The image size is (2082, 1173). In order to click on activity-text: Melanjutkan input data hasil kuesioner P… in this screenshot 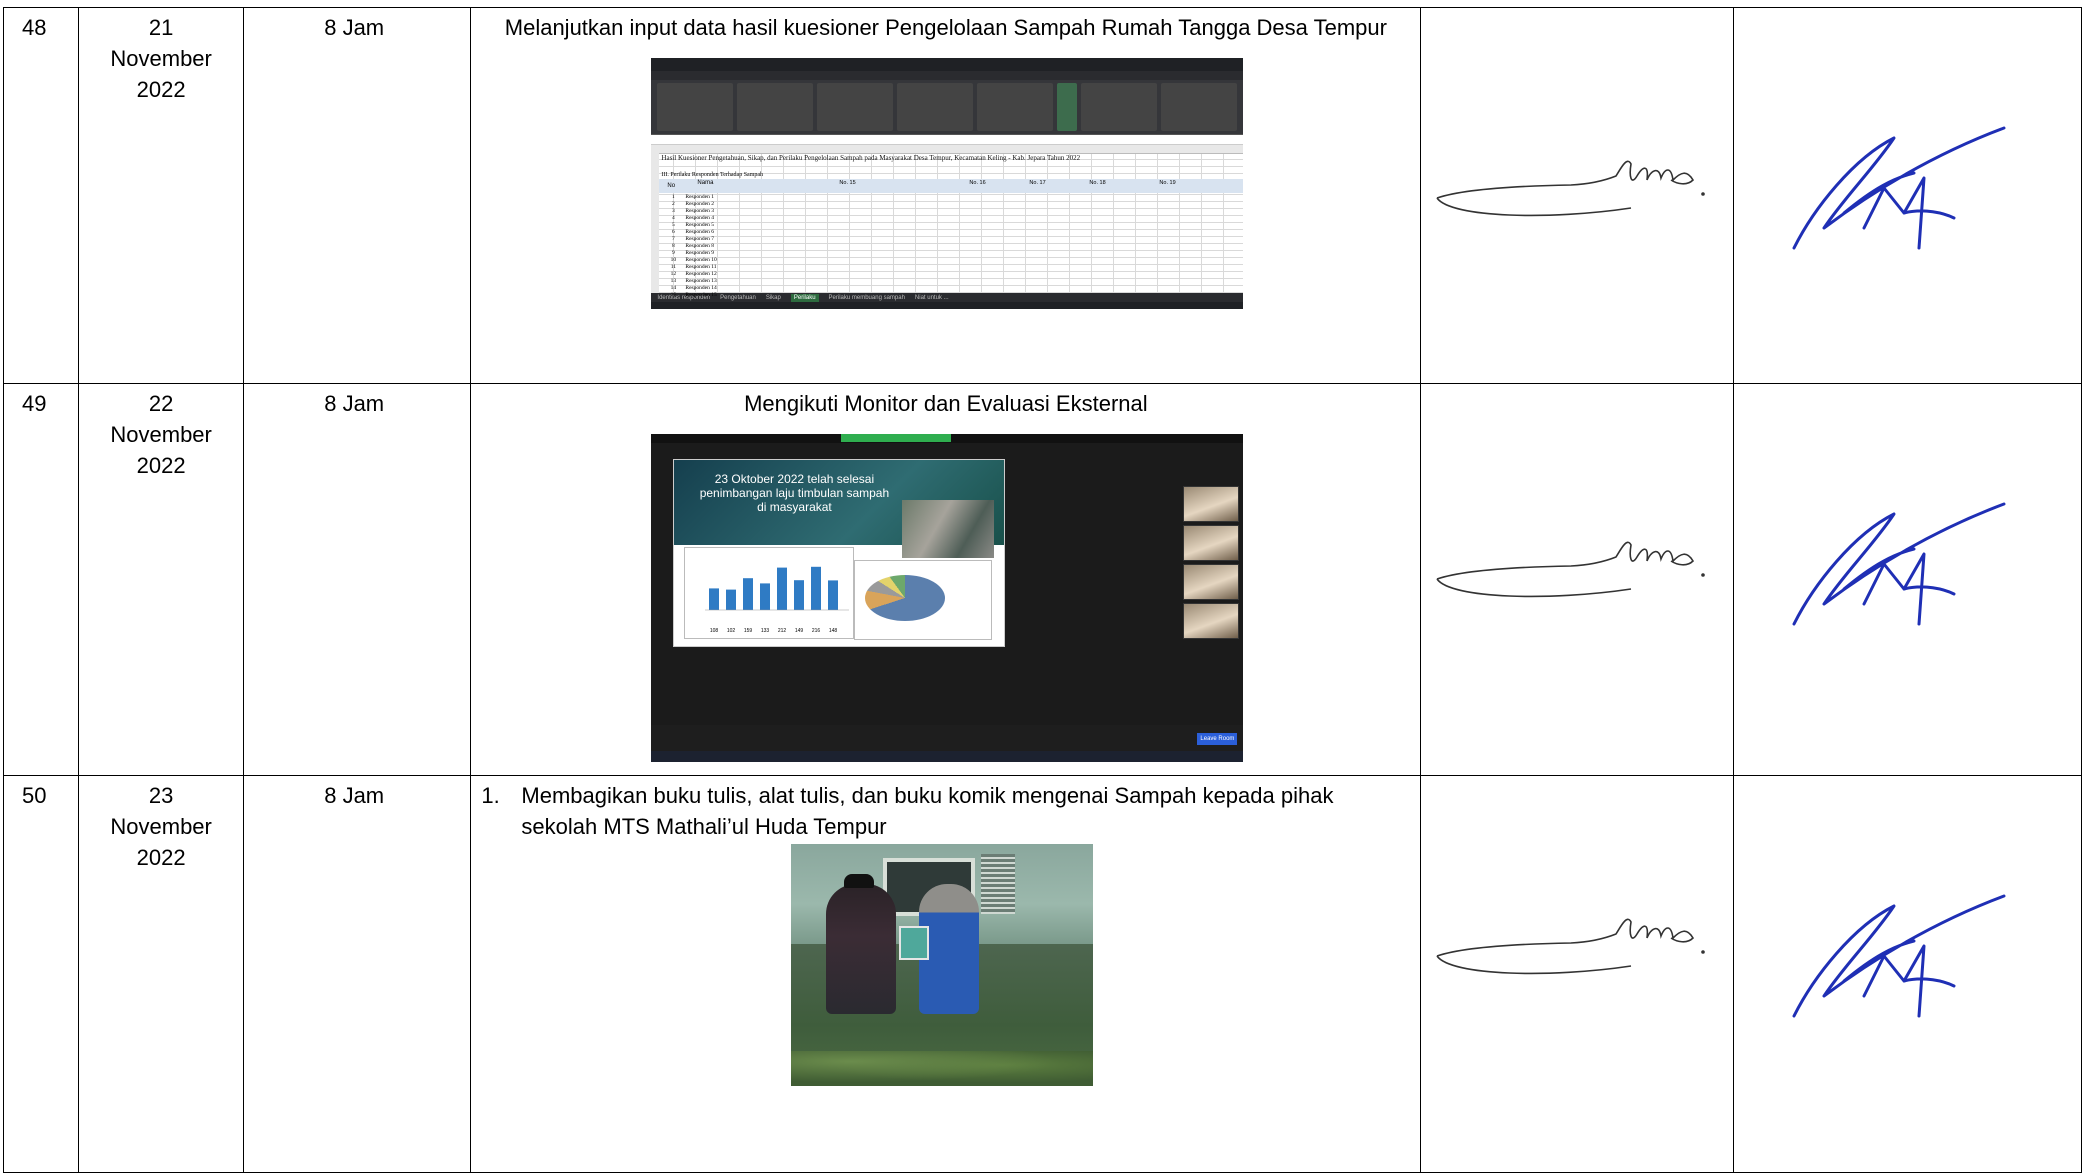, I will do `click(945, 27)`.